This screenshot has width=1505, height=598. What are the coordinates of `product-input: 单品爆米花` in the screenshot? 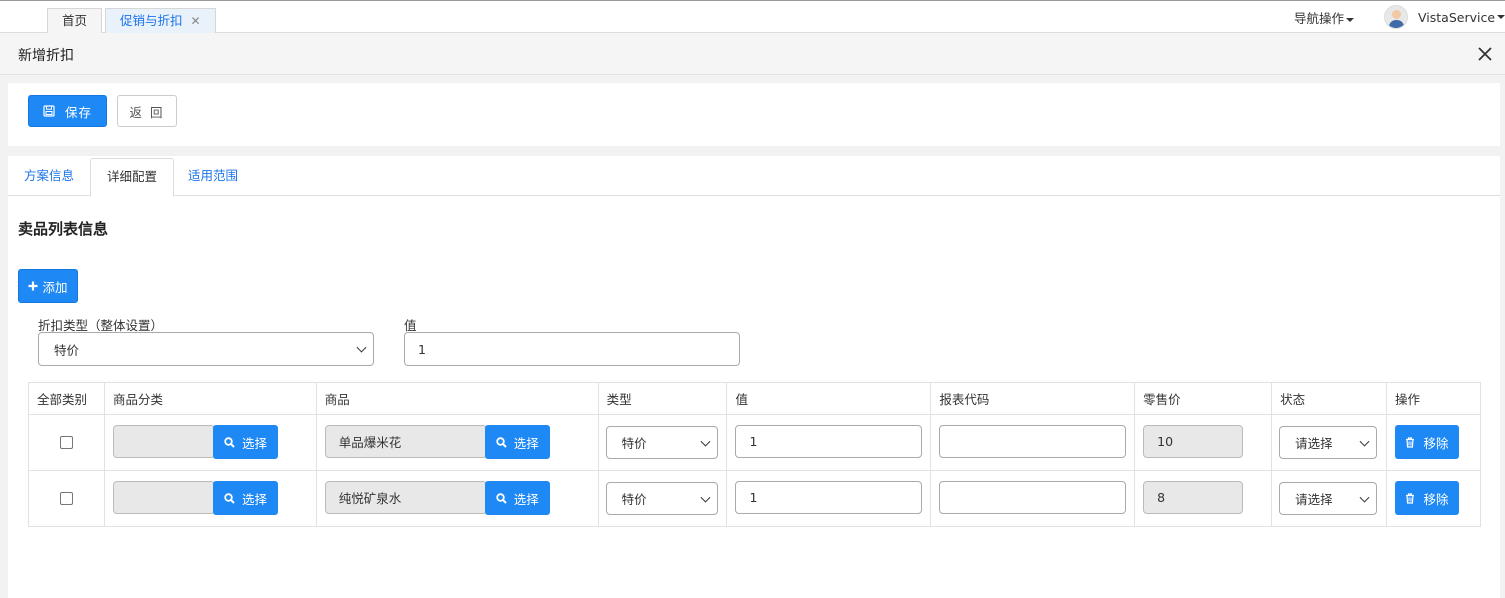 It's located at (405, 441).